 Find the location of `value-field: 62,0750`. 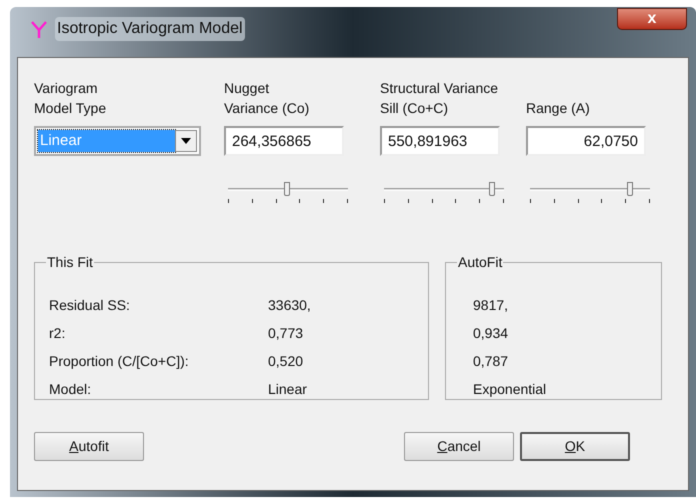

value-field: 62,0750 is located at coordinates (586, 141).